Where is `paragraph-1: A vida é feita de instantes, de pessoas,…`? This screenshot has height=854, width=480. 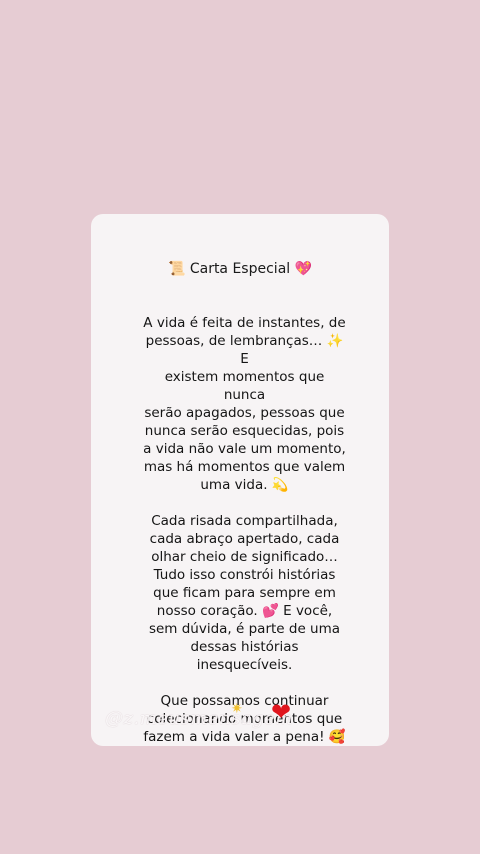
paragraph-1: A vida é feita de instantes, de pessoas,… is located at coordinates (244, 404).